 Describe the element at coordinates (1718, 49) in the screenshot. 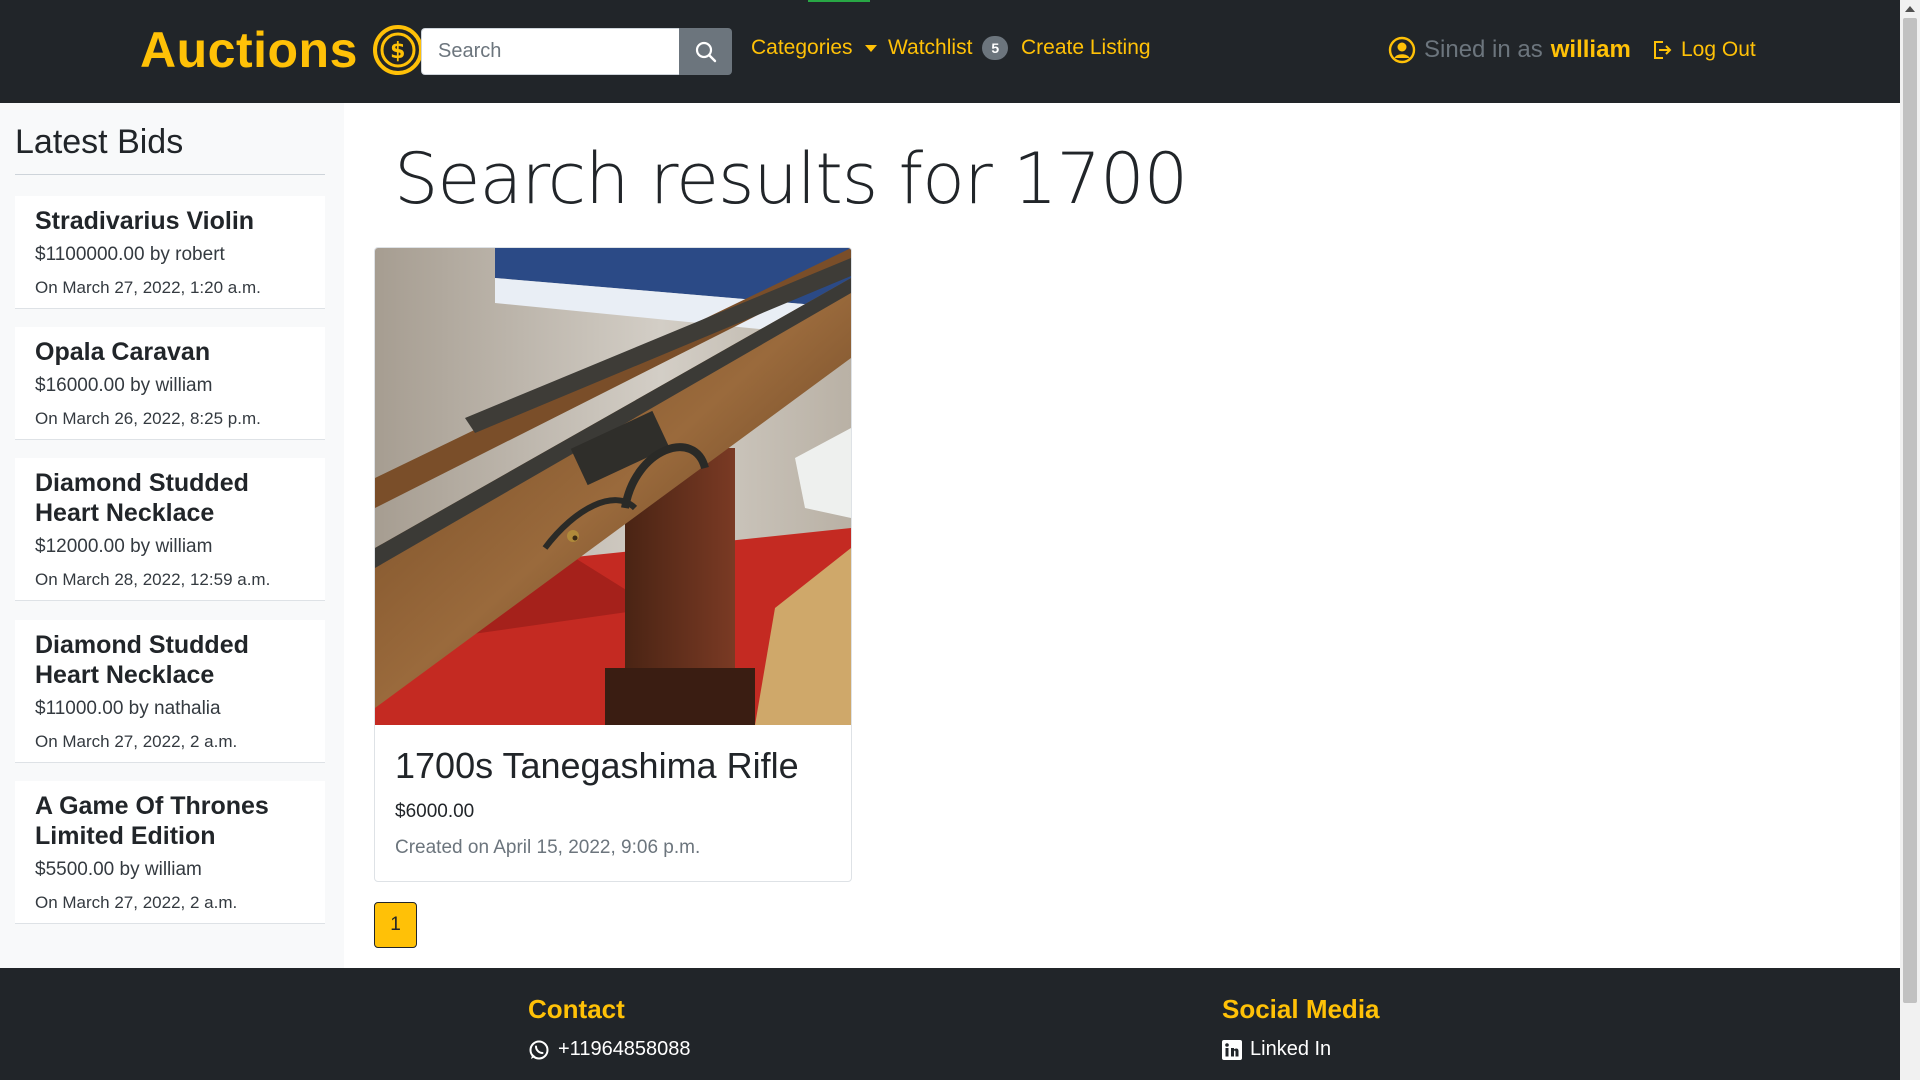

I see `logout-label: Log Out` at that location.